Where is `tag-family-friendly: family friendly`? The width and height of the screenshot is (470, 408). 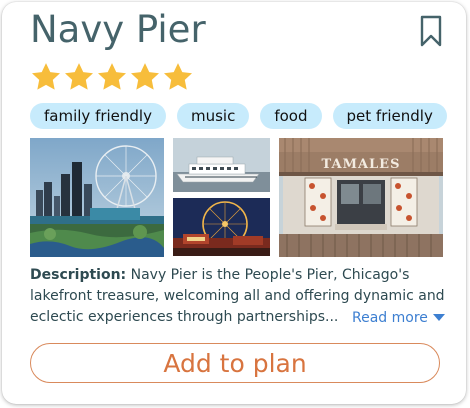
tag-family-friendly: family friendly is located at coordinates (98, 116).